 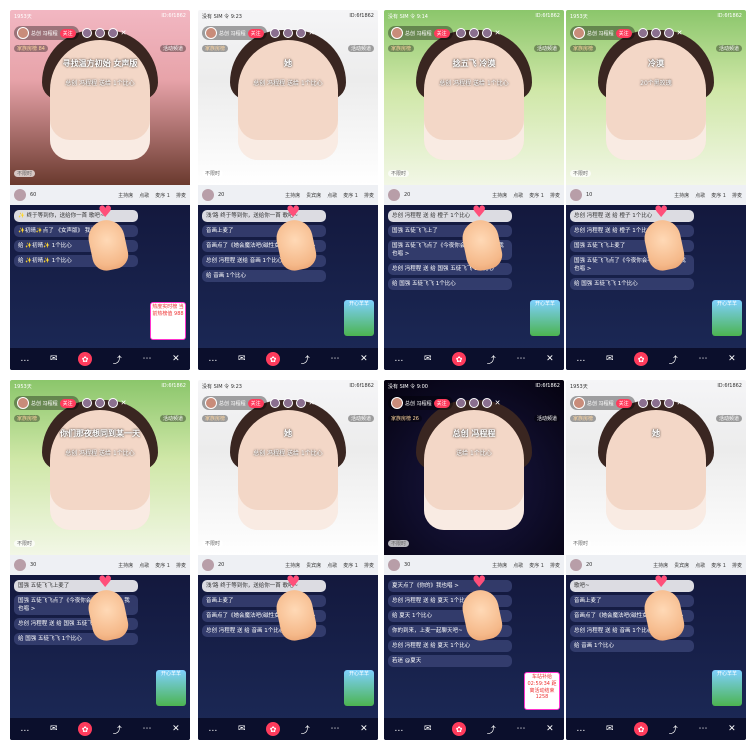 What do you see at coordinates (168, 321) in the screenshot?
I see `promo-badge: 热度实时榜 当前热榜值 988` at bounding box center [168, 321].